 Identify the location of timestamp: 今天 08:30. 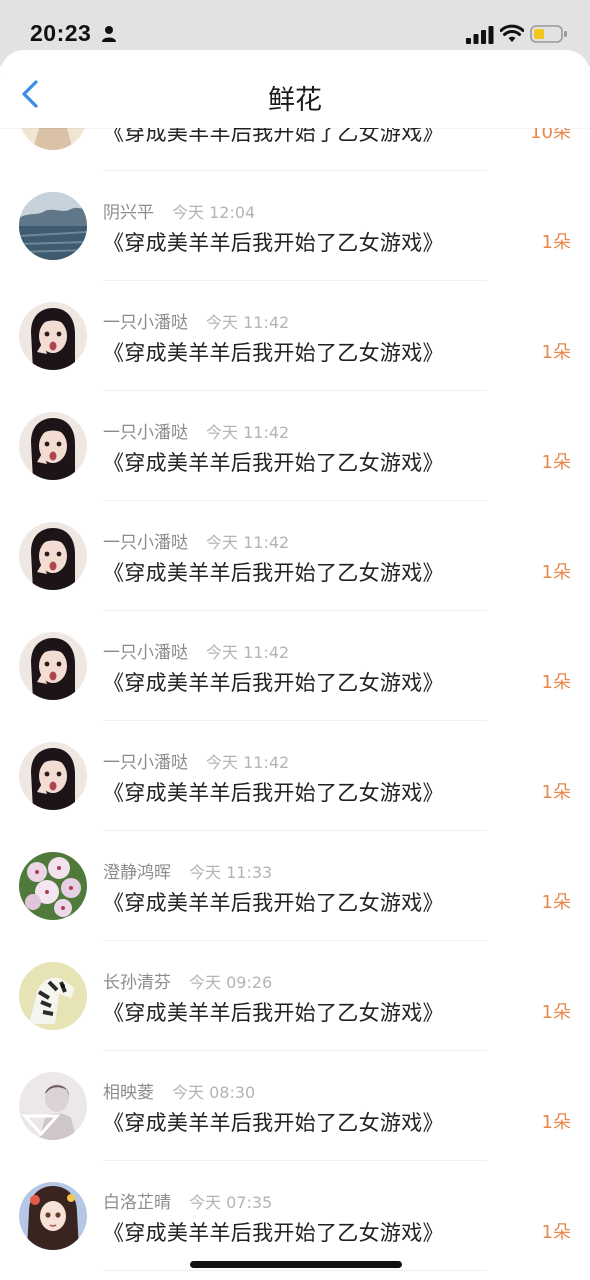
(214, 1092).